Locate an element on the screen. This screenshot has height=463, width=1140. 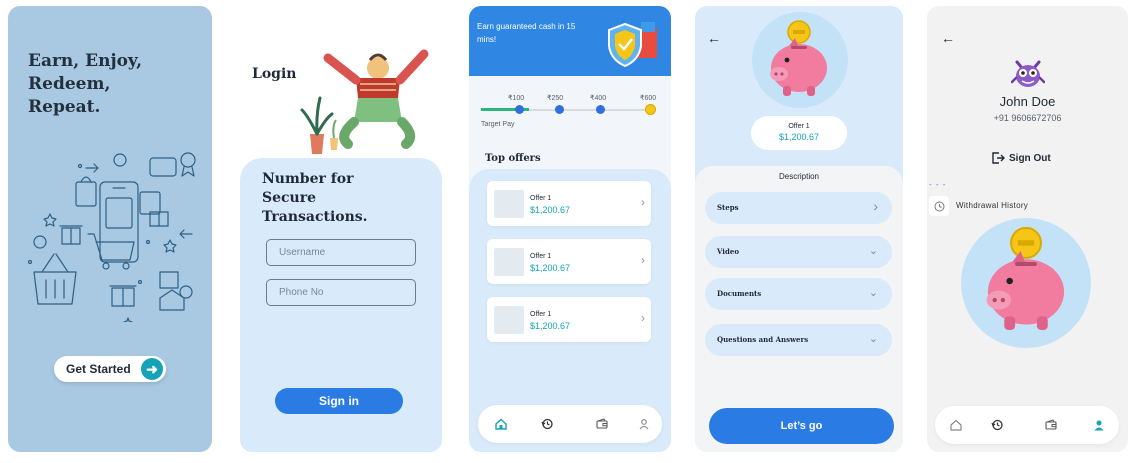
accordion-label: Steps is located at coordinates (728, 207).